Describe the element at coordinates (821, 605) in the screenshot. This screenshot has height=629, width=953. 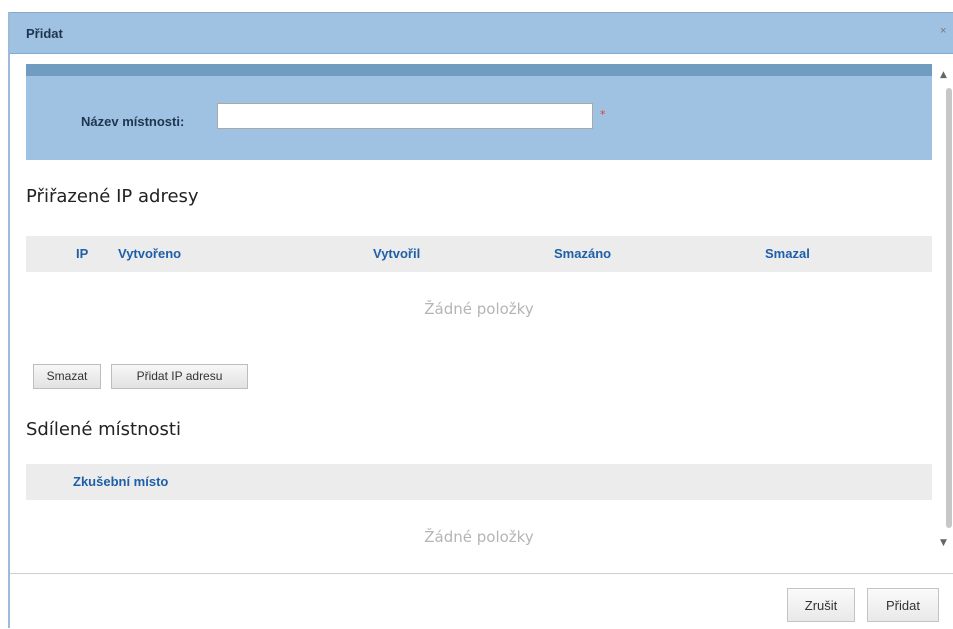
I see `cancel-button: Zrušit` at that location.